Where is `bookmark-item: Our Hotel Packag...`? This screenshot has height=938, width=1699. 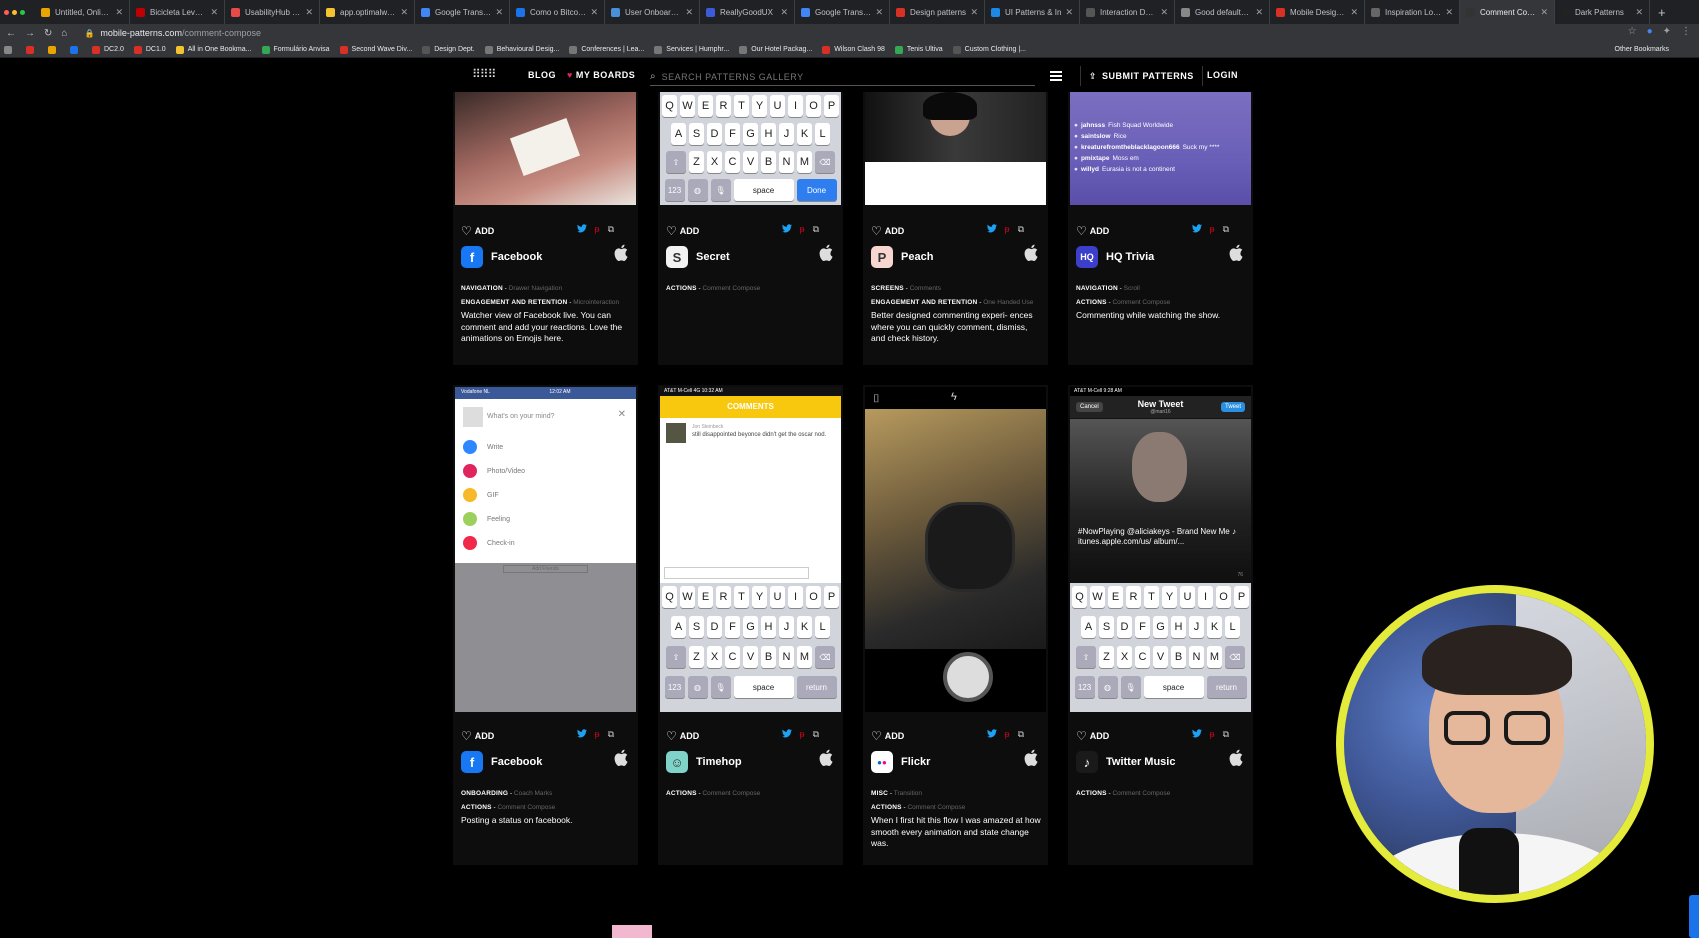 bookmark-item: Our Hotel Packag... is located at coordinates (775, 49).